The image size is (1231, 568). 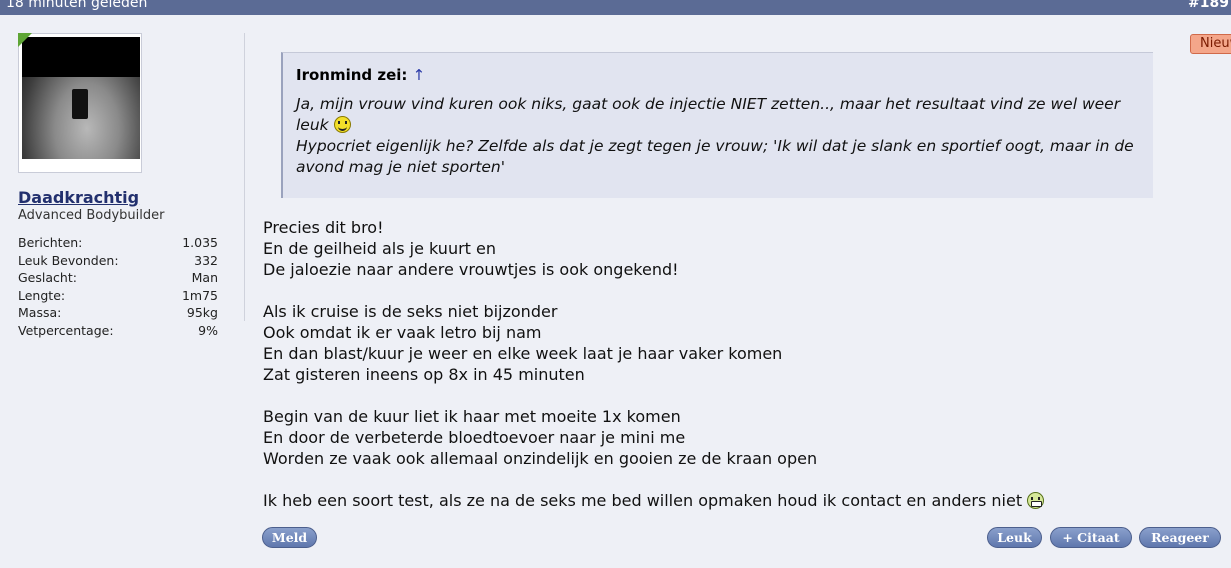 What do you see at coordinates (380, 248) in the screenshot?
I see `post-line: En de geilheid als je kuurt en` at bounding box center [380, 248].